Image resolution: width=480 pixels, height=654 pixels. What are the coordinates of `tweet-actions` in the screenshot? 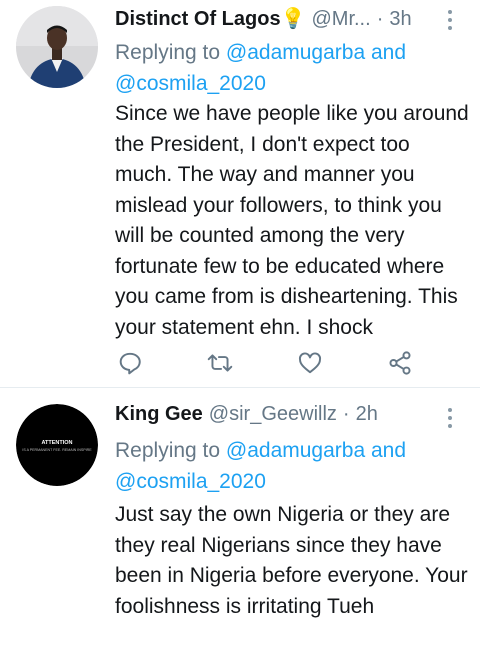 It's located at (260, 363).